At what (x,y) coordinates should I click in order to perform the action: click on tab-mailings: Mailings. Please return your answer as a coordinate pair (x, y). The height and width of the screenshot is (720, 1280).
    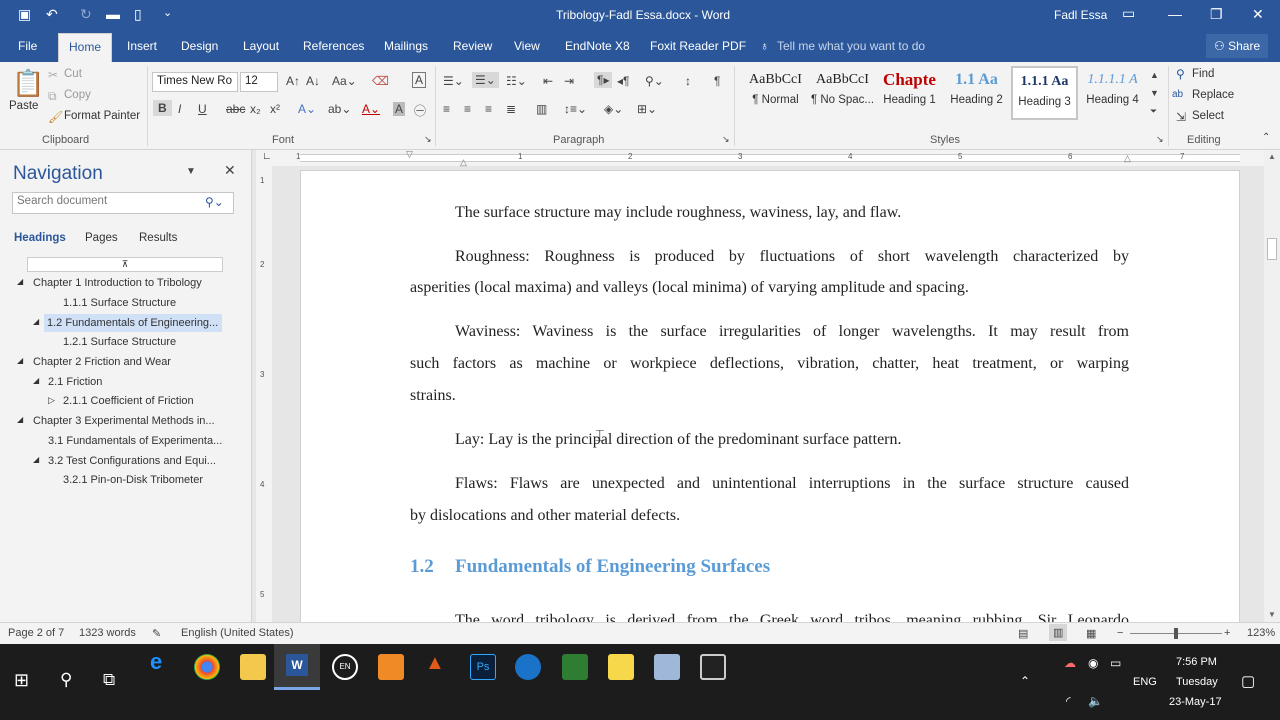
    Looking at the image, I should click on (406, 46).